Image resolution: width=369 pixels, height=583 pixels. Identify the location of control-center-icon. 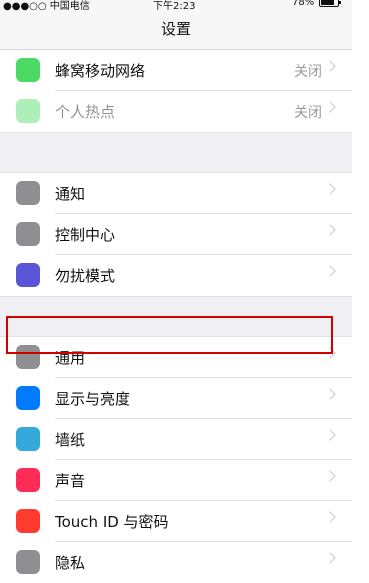
(28, 234).